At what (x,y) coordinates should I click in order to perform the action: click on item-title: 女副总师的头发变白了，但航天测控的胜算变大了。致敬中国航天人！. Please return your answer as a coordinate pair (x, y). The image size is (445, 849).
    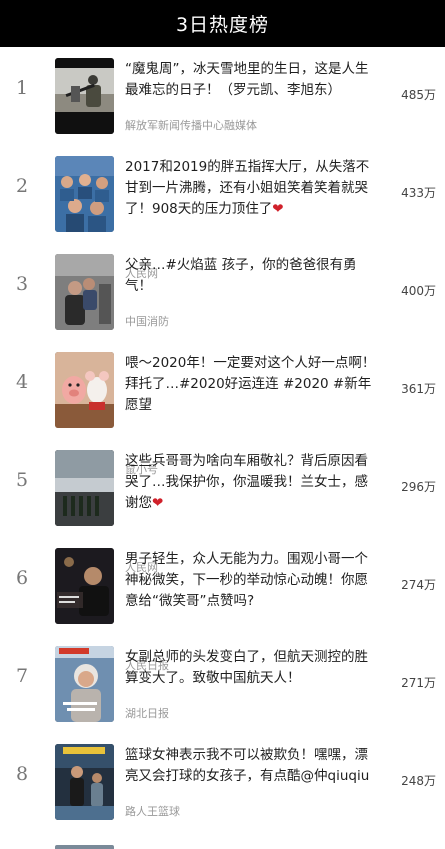
    Looking at the image, I should click on (252, 668).